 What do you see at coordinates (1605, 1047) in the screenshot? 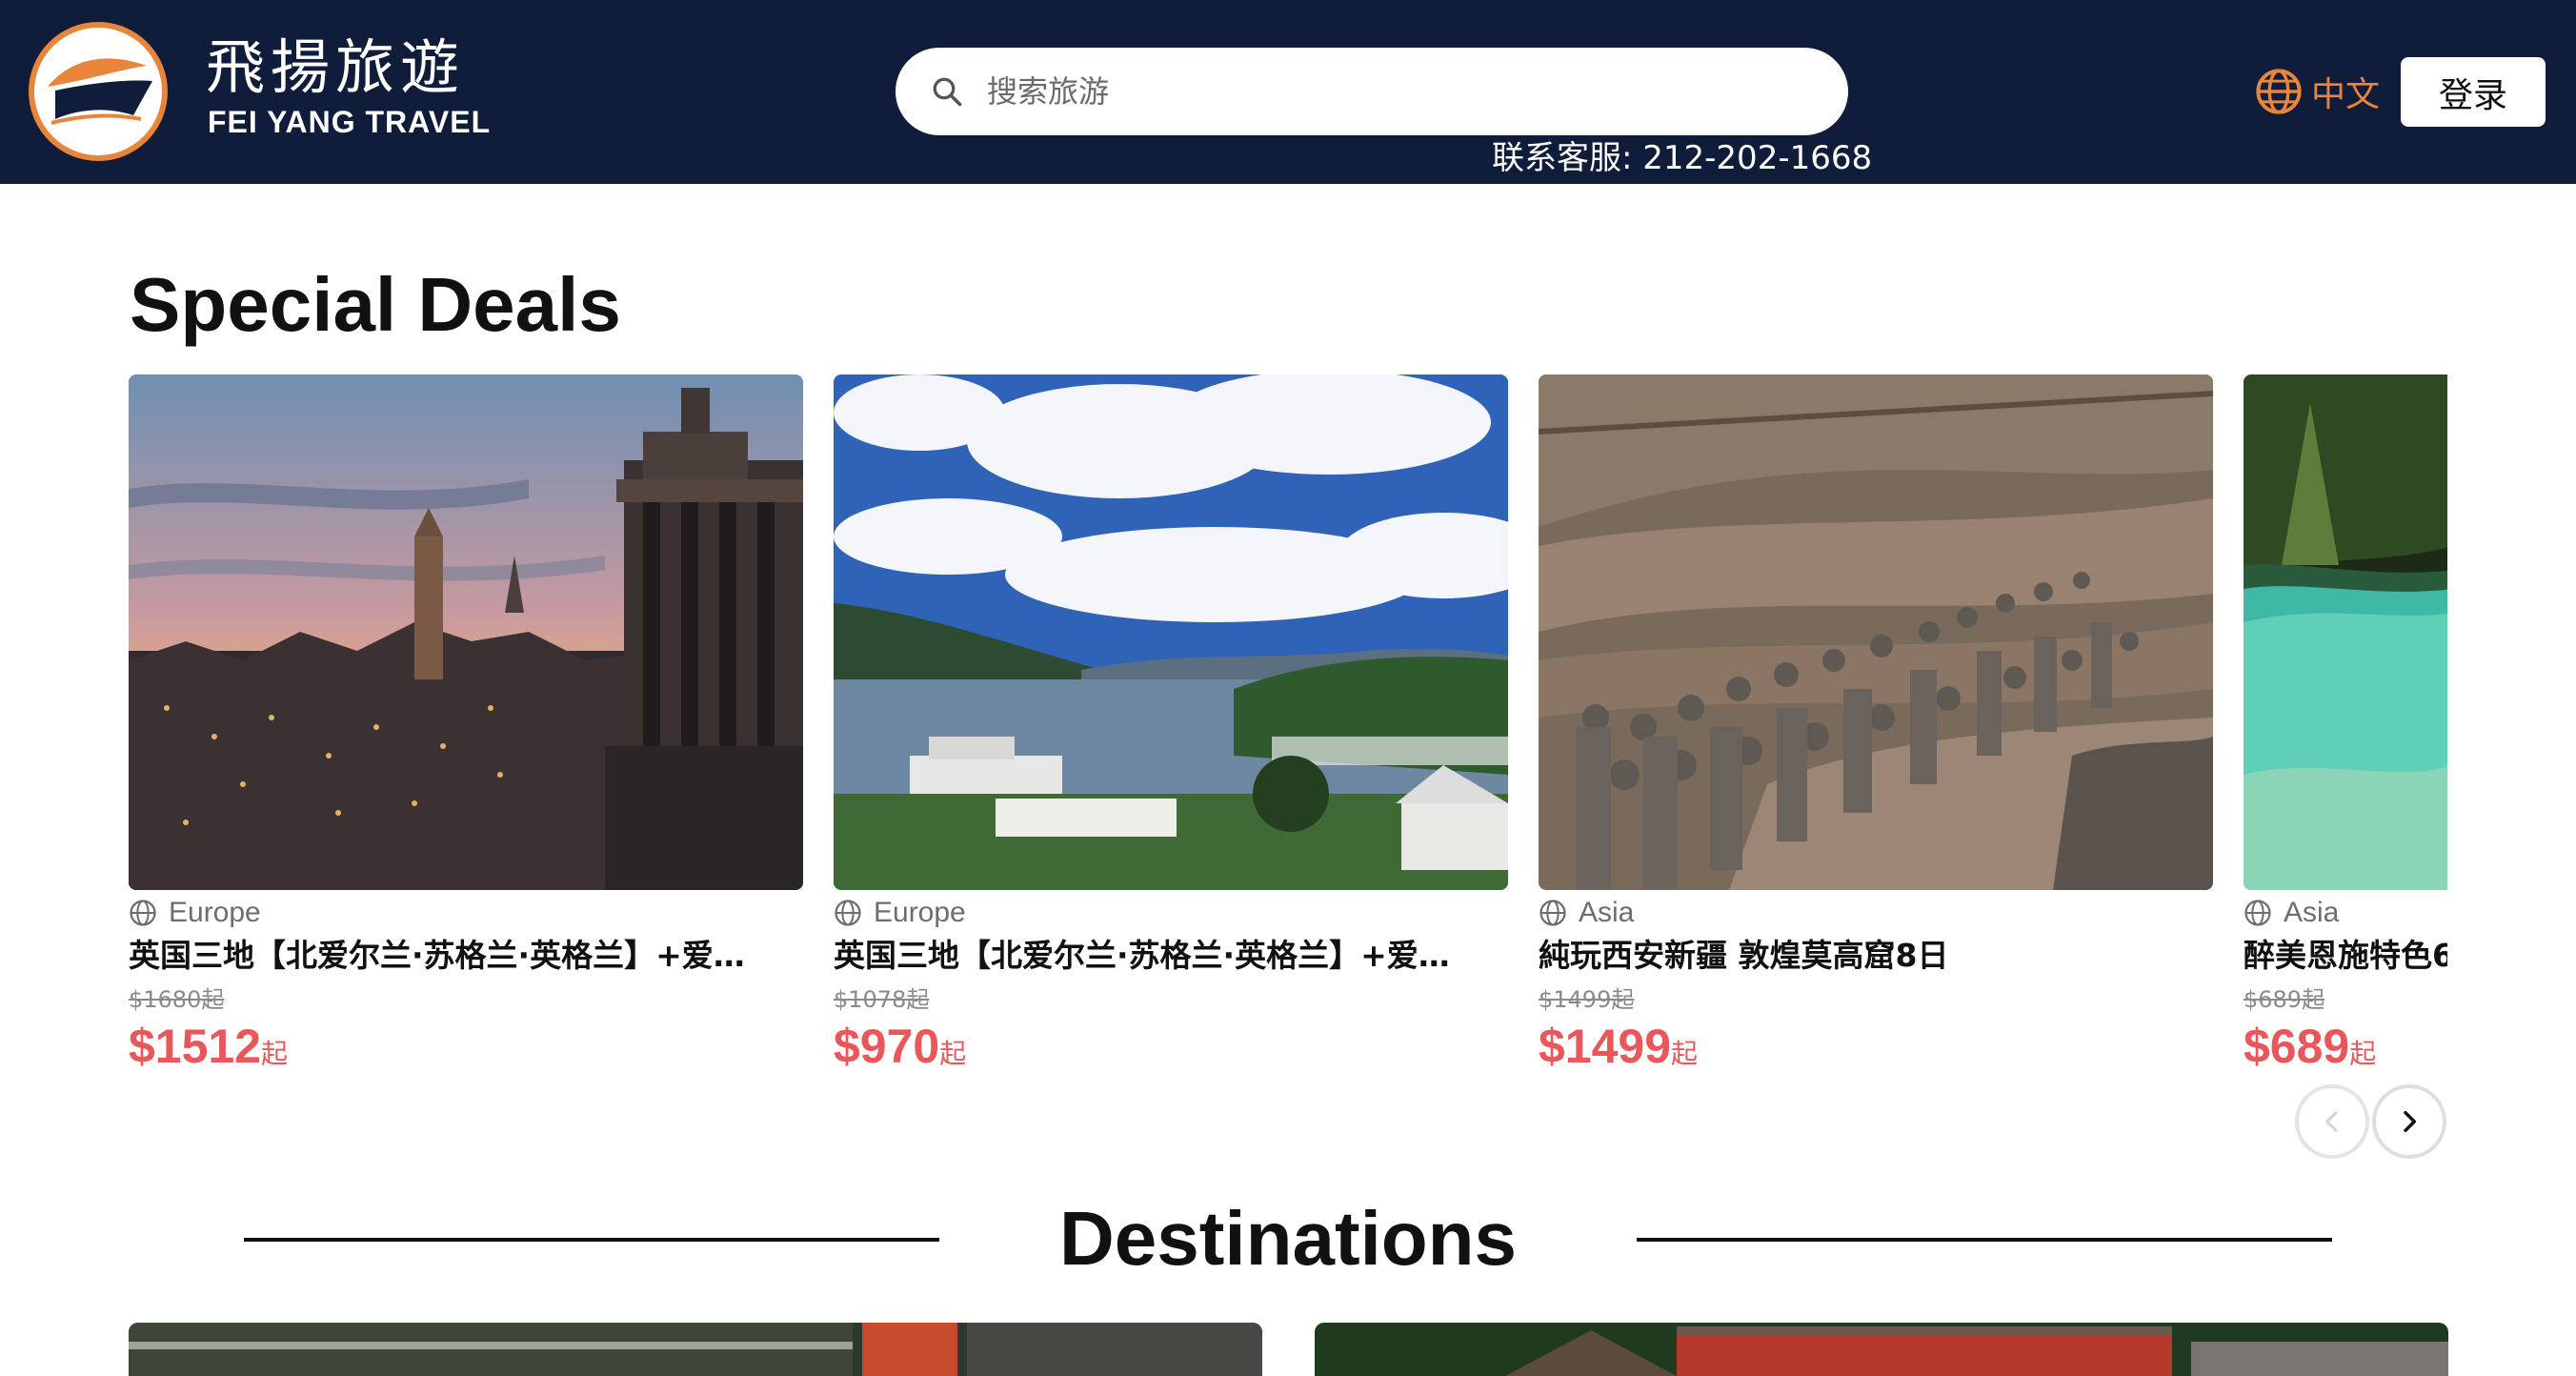
I see `deal-price-value: $1499` at bounding box center [1605, 1047].